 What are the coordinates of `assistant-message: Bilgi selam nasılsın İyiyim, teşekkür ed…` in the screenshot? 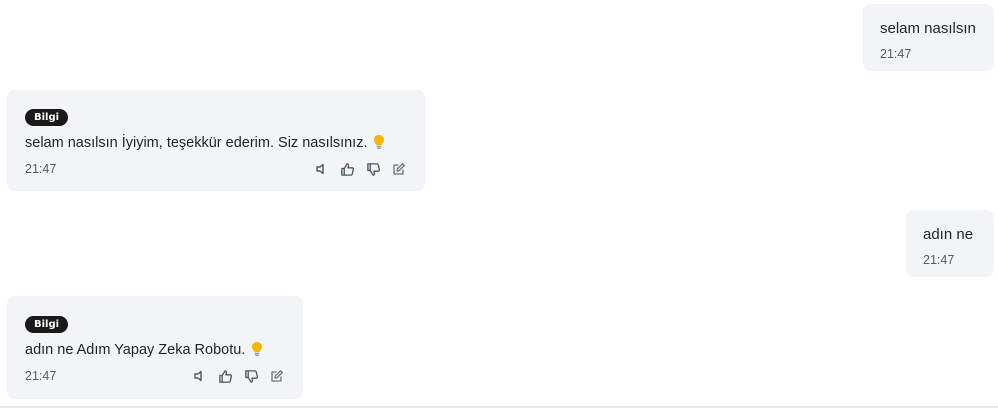 It's located at (216, 140).